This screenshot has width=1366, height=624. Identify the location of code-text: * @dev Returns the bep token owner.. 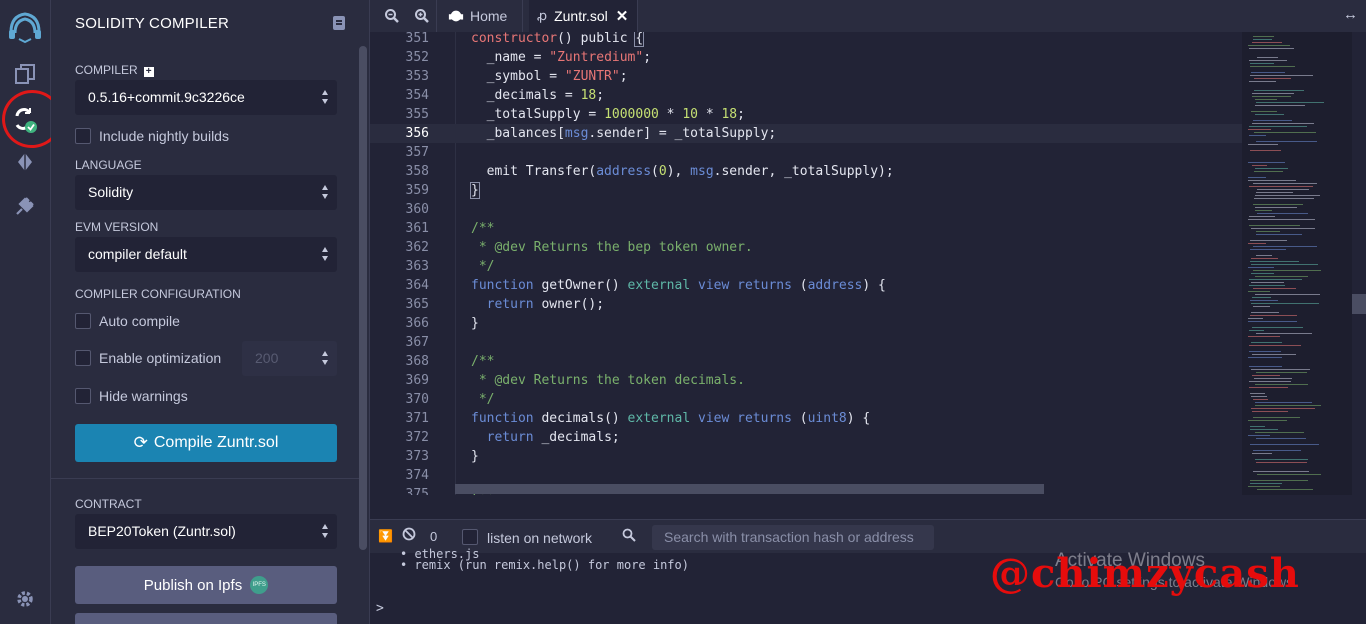
(612, 247).